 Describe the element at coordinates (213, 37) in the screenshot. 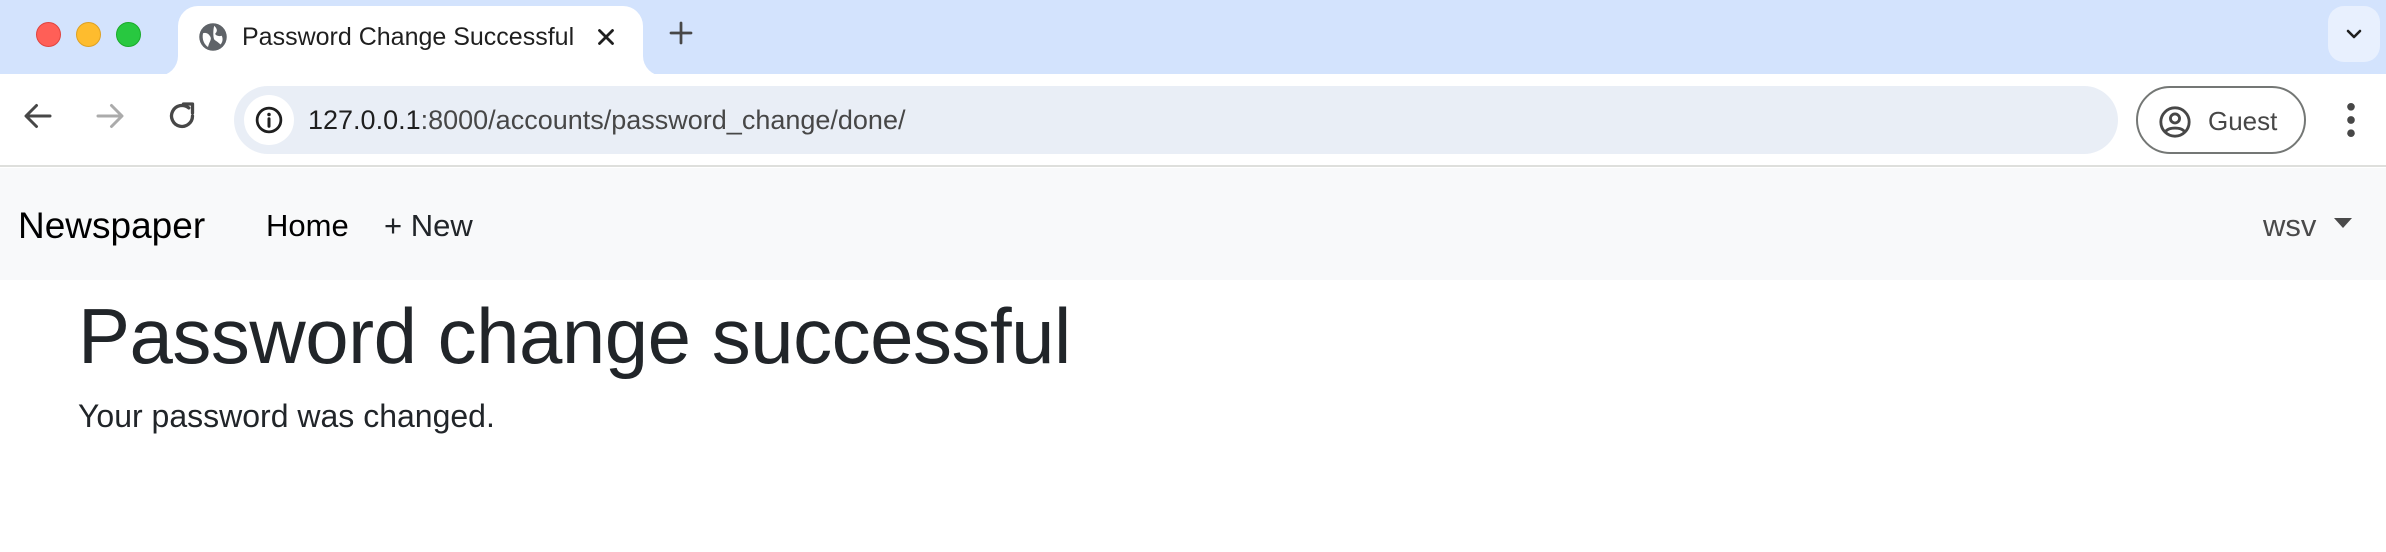

I see `globe-icon` at that location.